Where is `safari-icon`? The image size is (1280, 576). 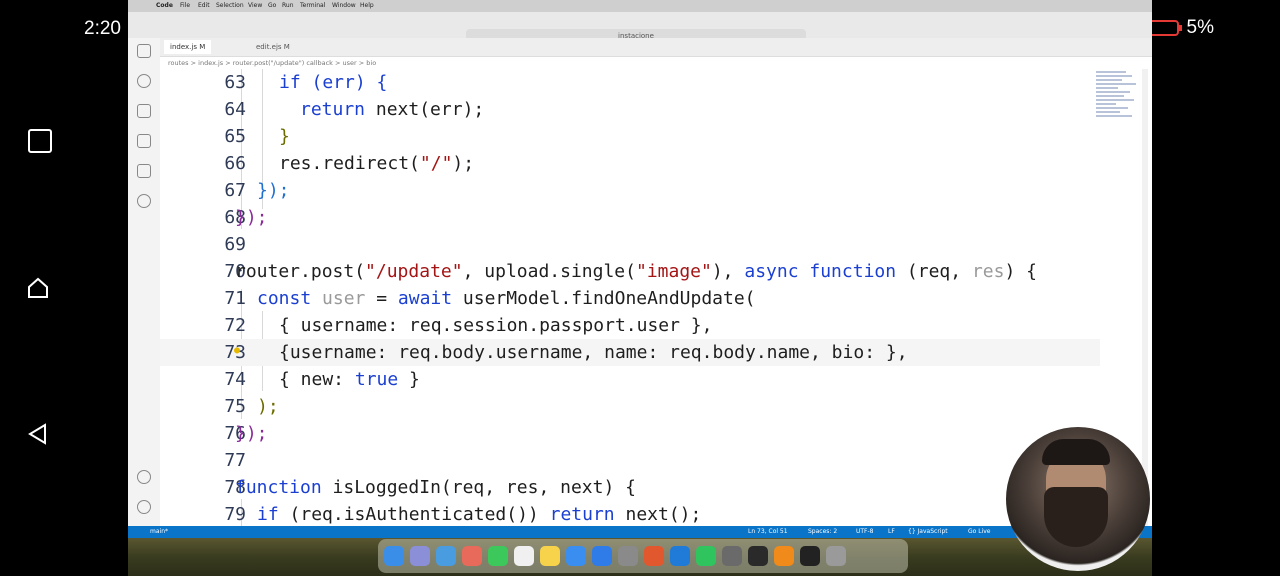
safari-icon is located at coordinates (446, 556).